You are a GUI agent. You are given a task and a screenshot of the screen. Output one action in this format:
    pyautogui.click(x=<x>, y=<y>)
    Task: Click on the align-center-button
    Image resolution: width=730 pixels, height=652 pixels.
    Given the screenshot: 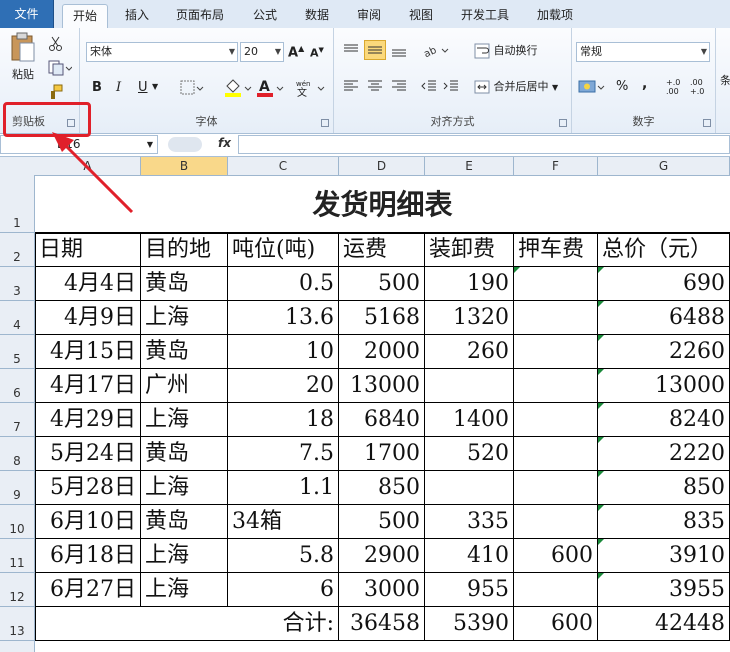 What is the action you would take?
    pyautogui.click(x=375, y=87)
    